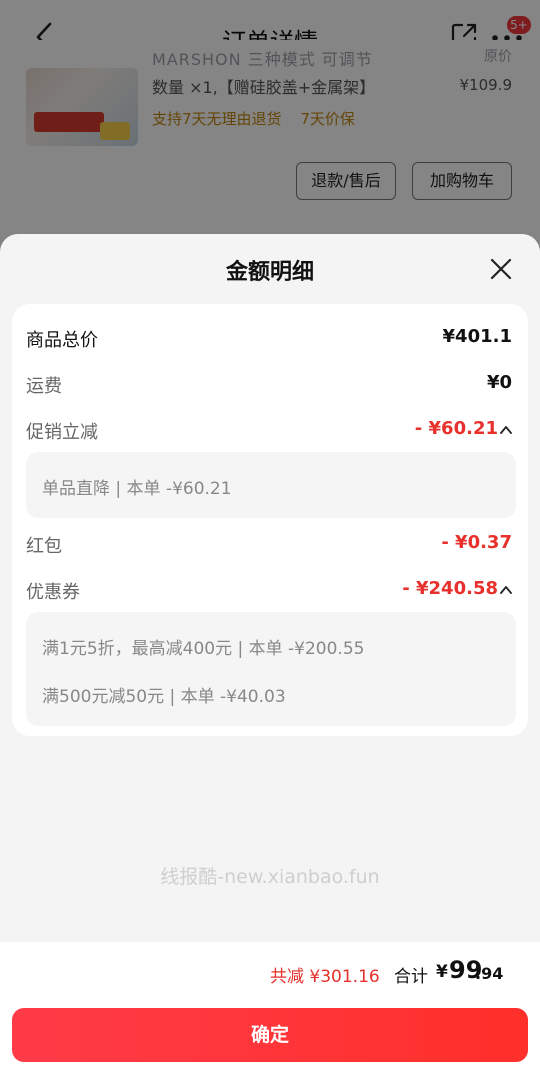  Describe the element at coordinates (44, 386) in the screenshot. I see `shipping-label: 运费` at that location.